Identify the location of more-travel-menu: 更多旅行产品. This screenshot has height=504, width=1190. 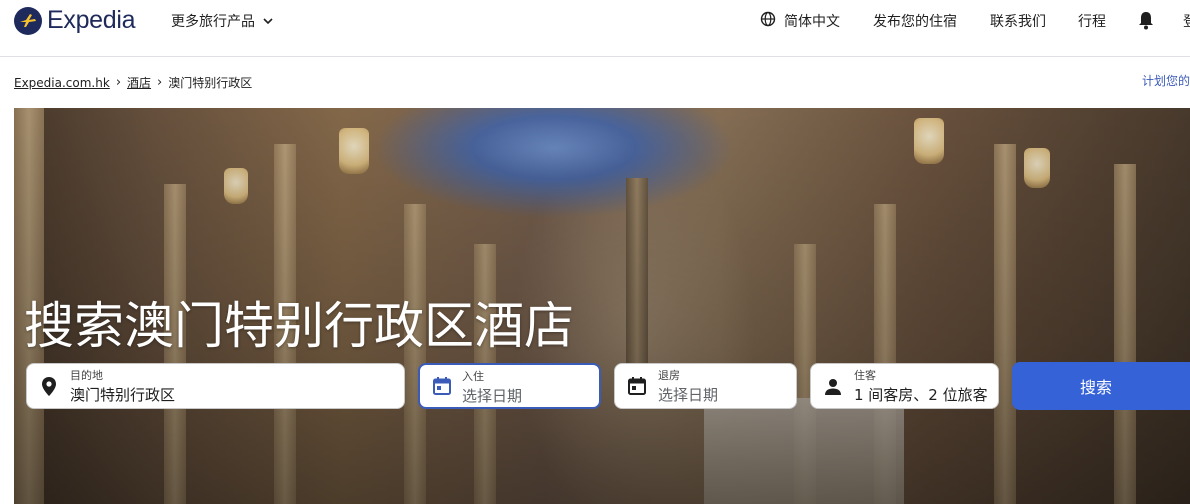
(222, 21).